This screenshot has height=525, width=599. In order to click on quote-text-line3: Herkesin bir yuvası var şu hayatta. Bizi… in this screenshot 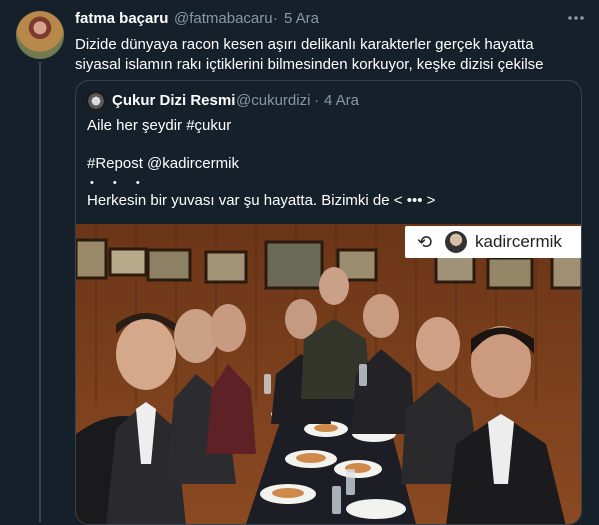, I will do `click(261, 200)`.